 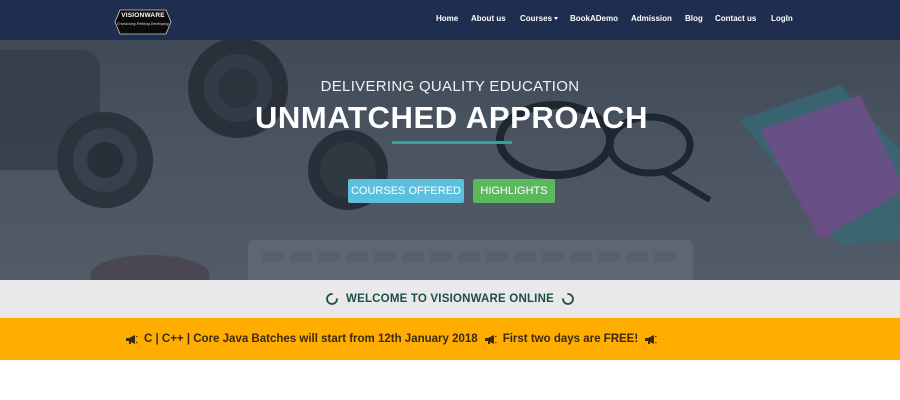 What do you see at coordinates (536, 18) in the screenshot?
I see `nav-item-courses-label: Courses` at bounding box center [536, 18].